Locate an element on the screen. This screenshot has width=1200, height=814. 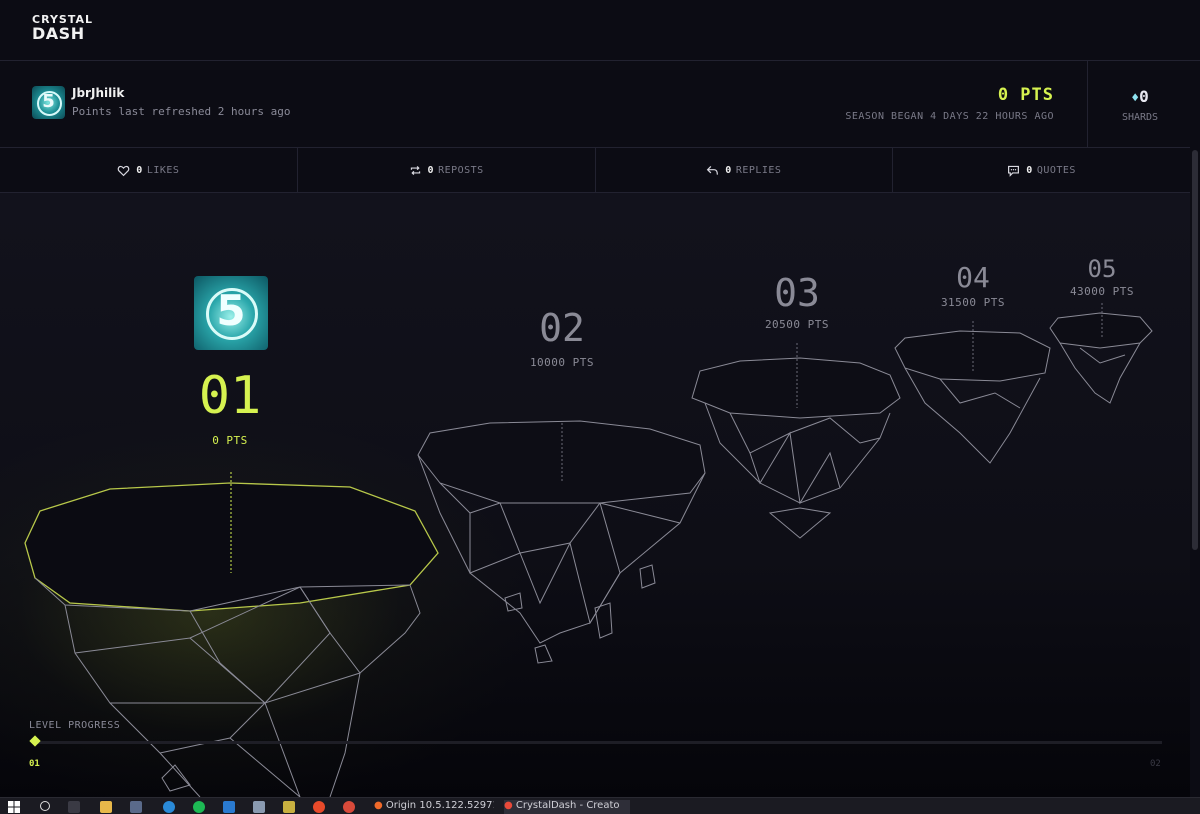
replies-label: REPLIES is located at coordinates (758, 170).